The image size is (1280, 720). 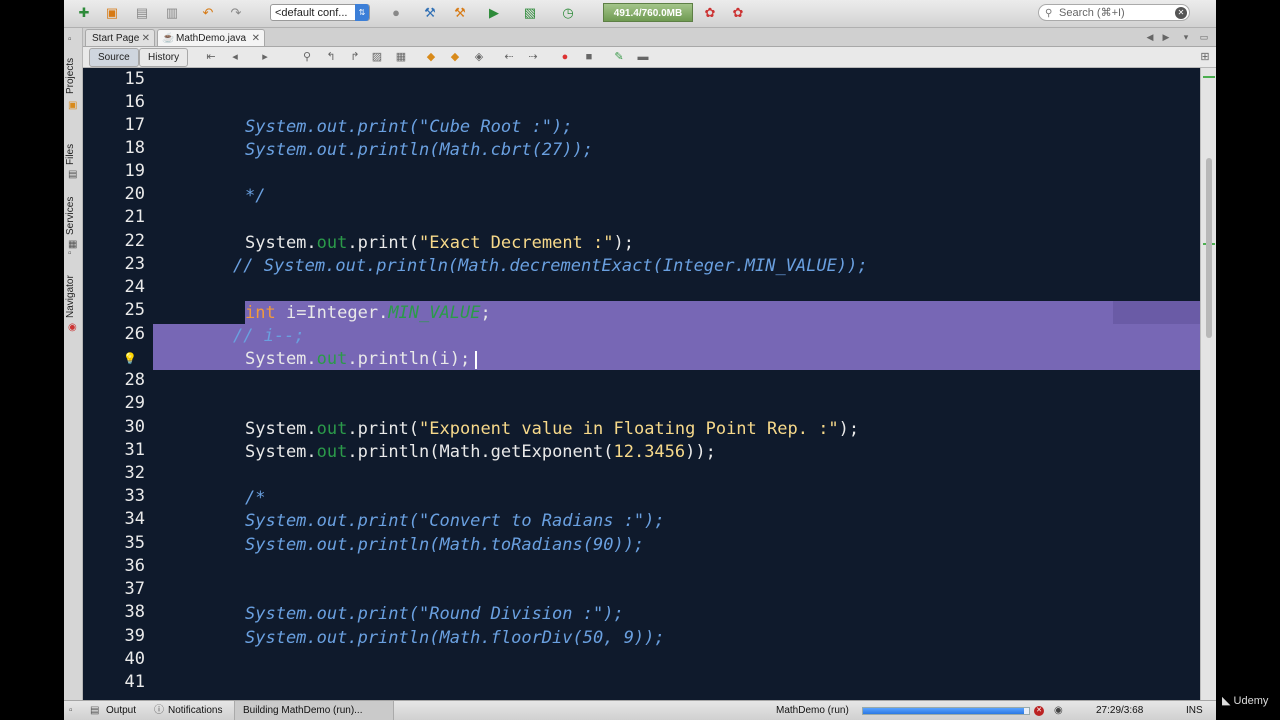 What do you see at coordinates (944, 711) in the screenshot?
I see `progress-fill` at bounding box center [944, 711].